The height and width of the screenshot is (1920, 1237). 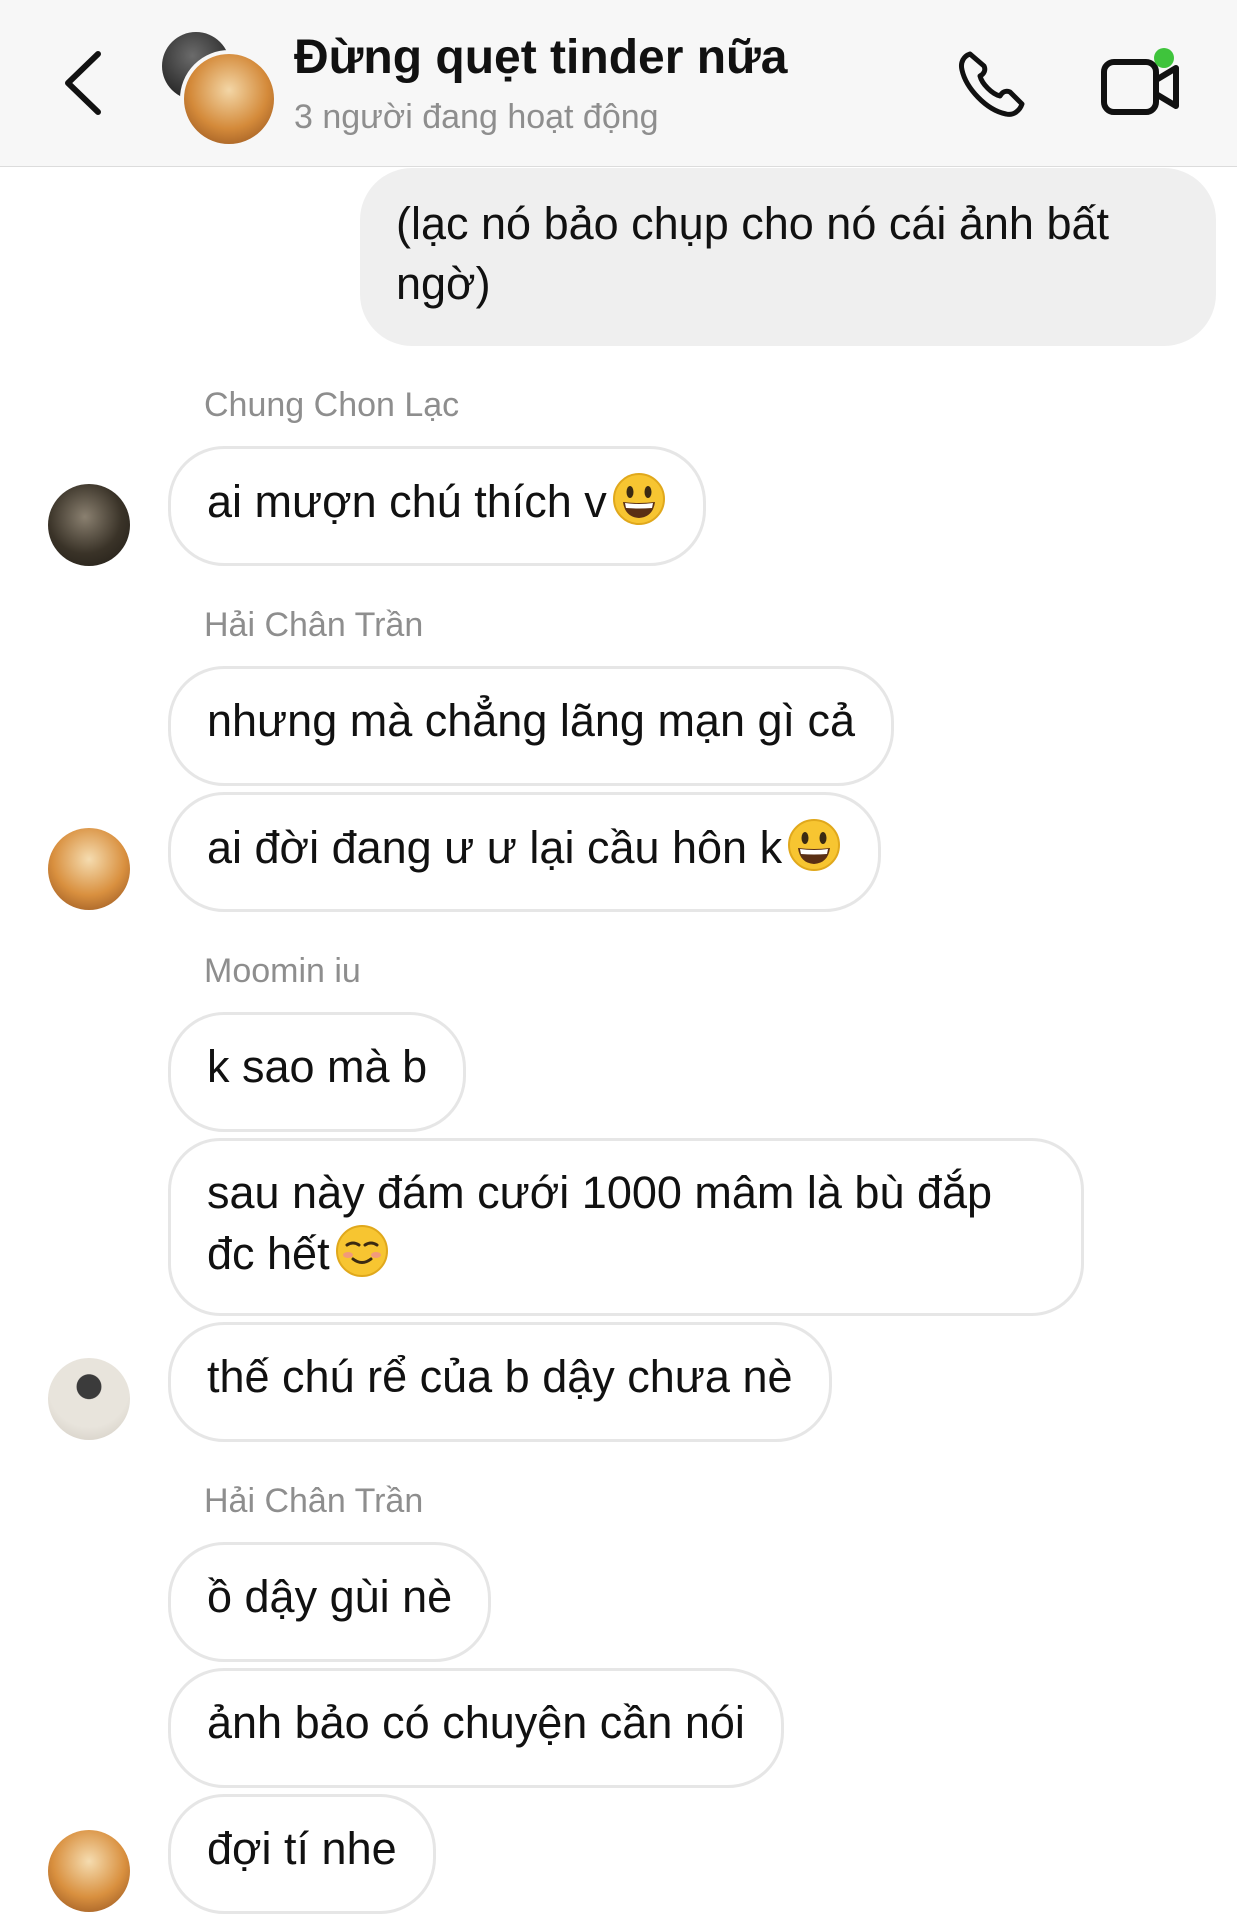 What do you see at coordinates (1141, 83) in the screenshot?
I see `video-call-icon` at bounding box center [1141, 83].